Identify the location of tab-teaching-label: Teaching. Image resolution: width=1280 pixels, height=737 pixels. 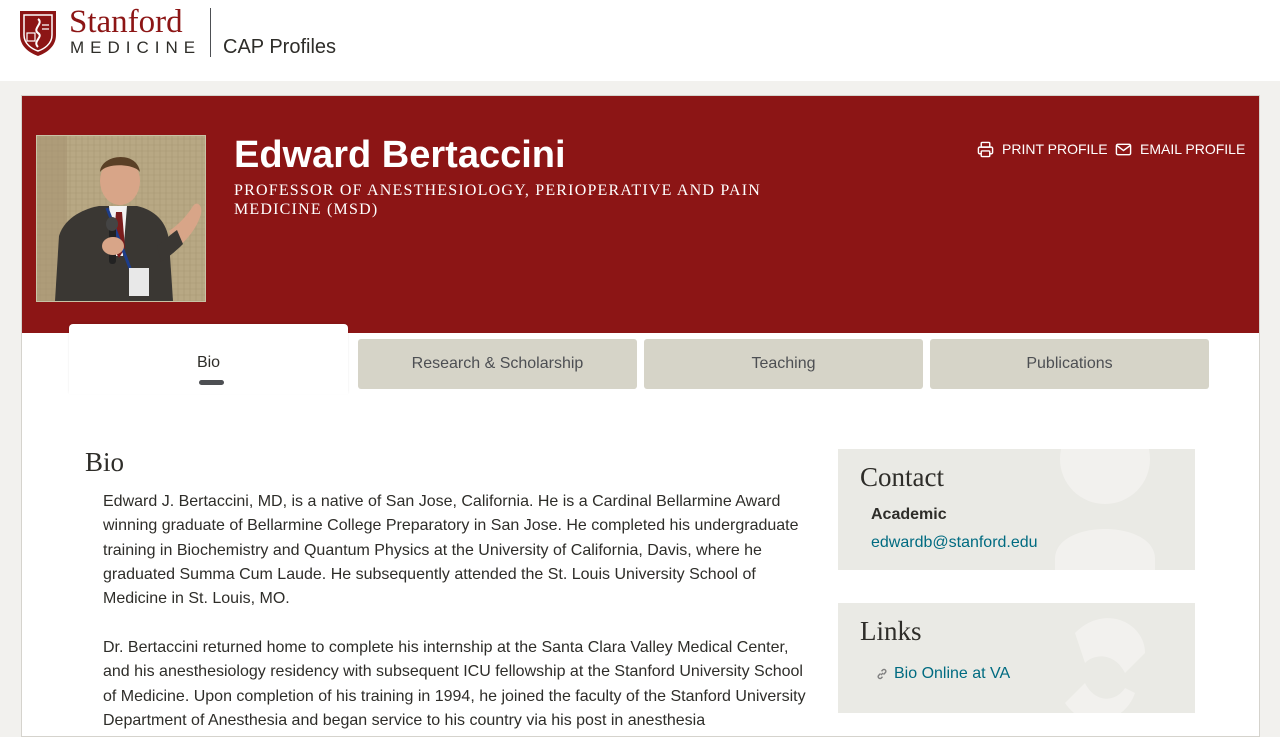
(783, 363).